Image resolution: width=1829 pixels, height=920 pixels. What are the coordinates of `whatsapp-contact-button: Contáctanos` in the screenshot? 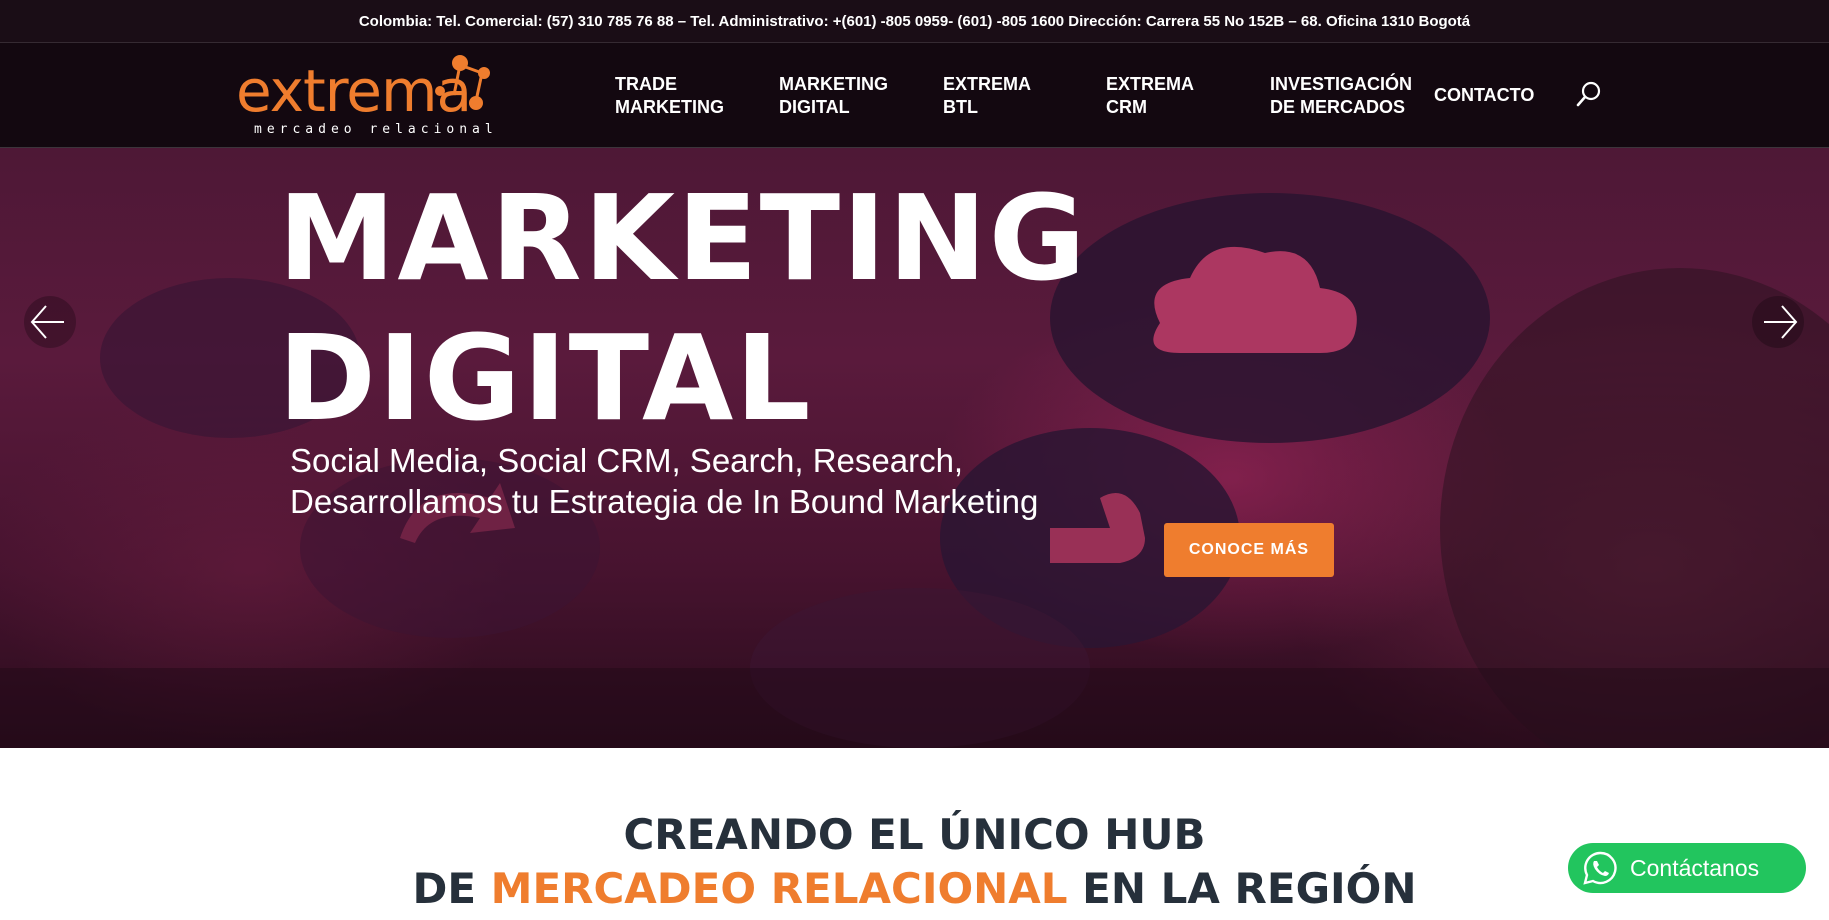 It's located at (1687, 868).